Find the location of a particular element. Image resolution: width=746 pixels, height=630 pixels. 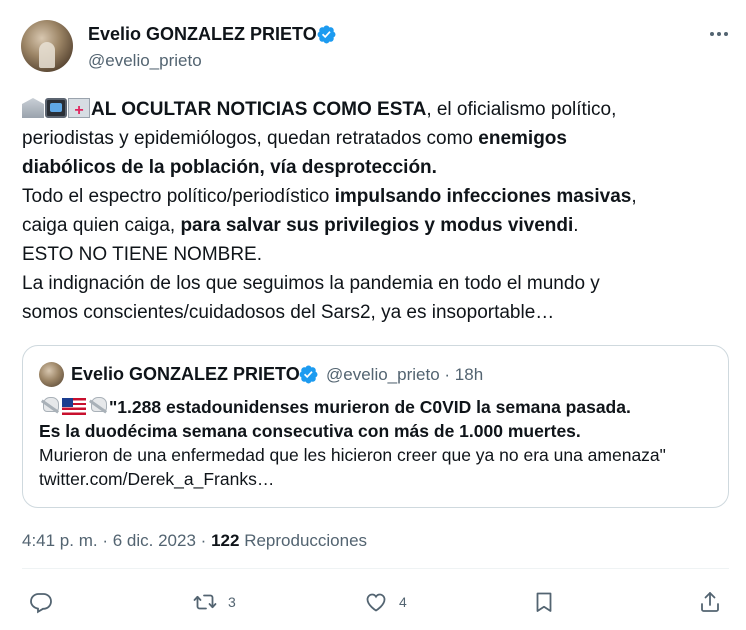

bookmark-button is located at coordinates (544, 602).